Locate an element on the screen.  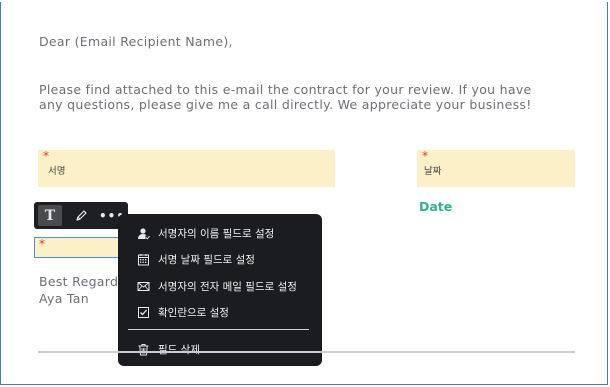
menu-item-label: 필드 삭제 is located at coordinates (179, 349).